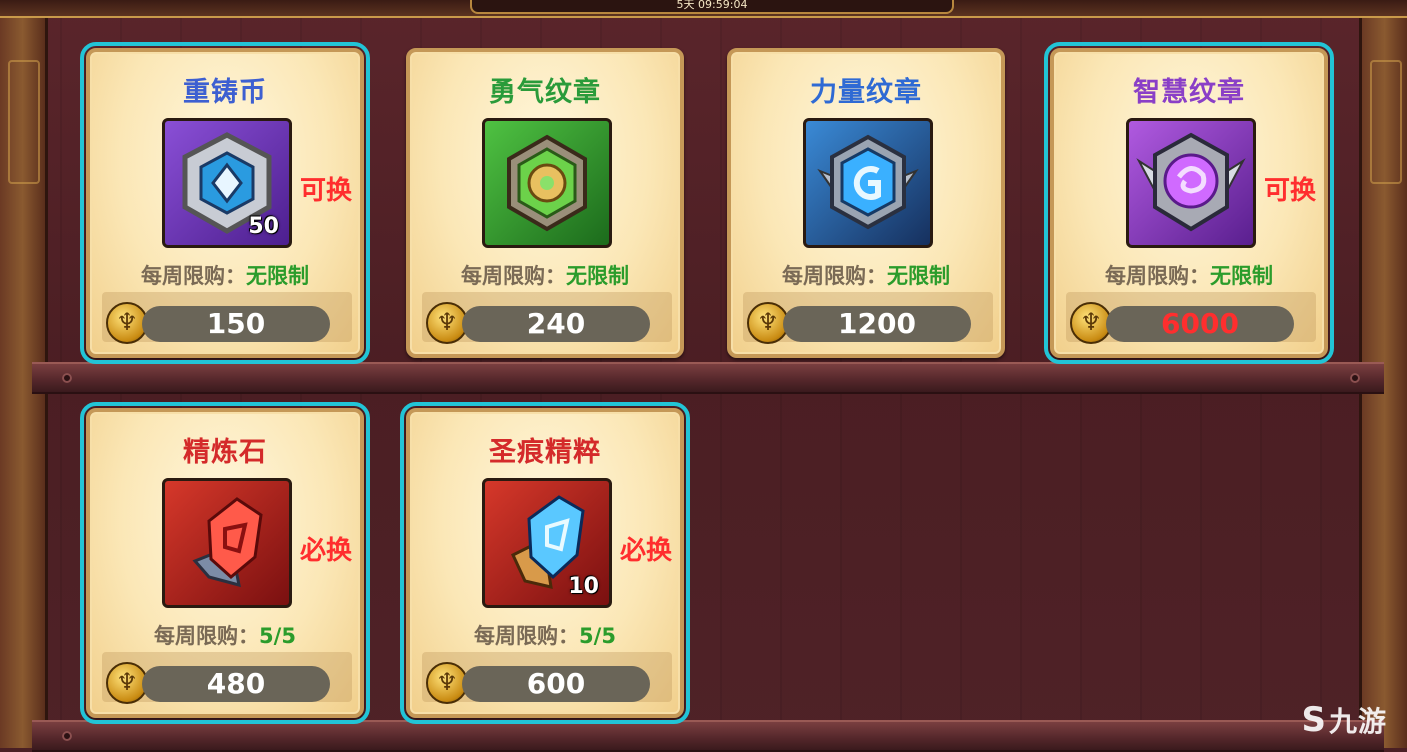 The height and width of the screenshot is (752, 1407). I want to click on shop-item-card: 精炼石 必换 每周限购：5/5 480, so click(225, 563).